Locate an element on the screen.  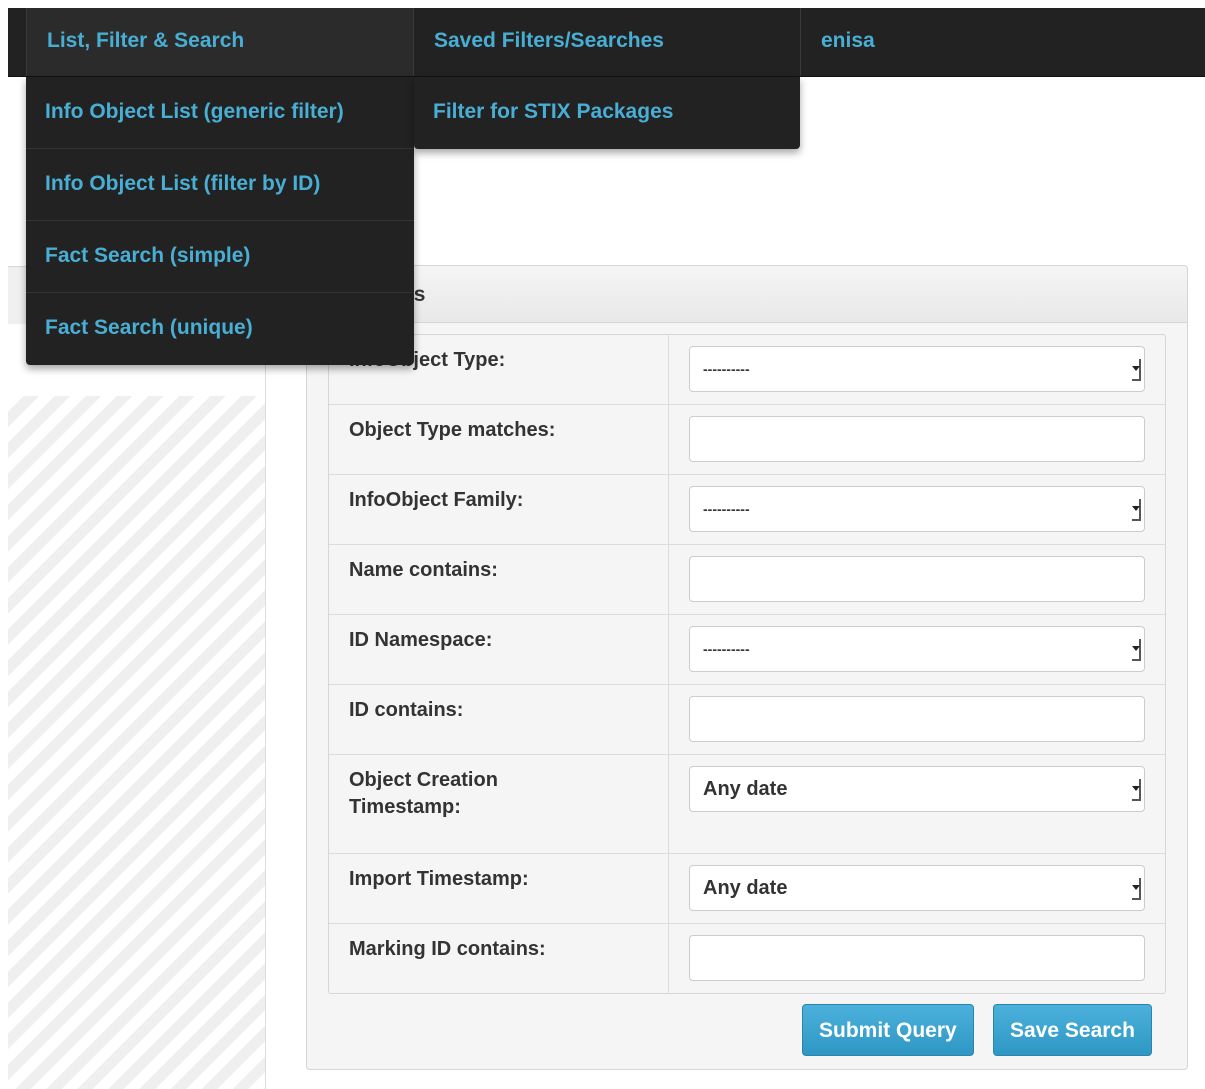
field-label: Name contains: is located at coordinates (499, 579).